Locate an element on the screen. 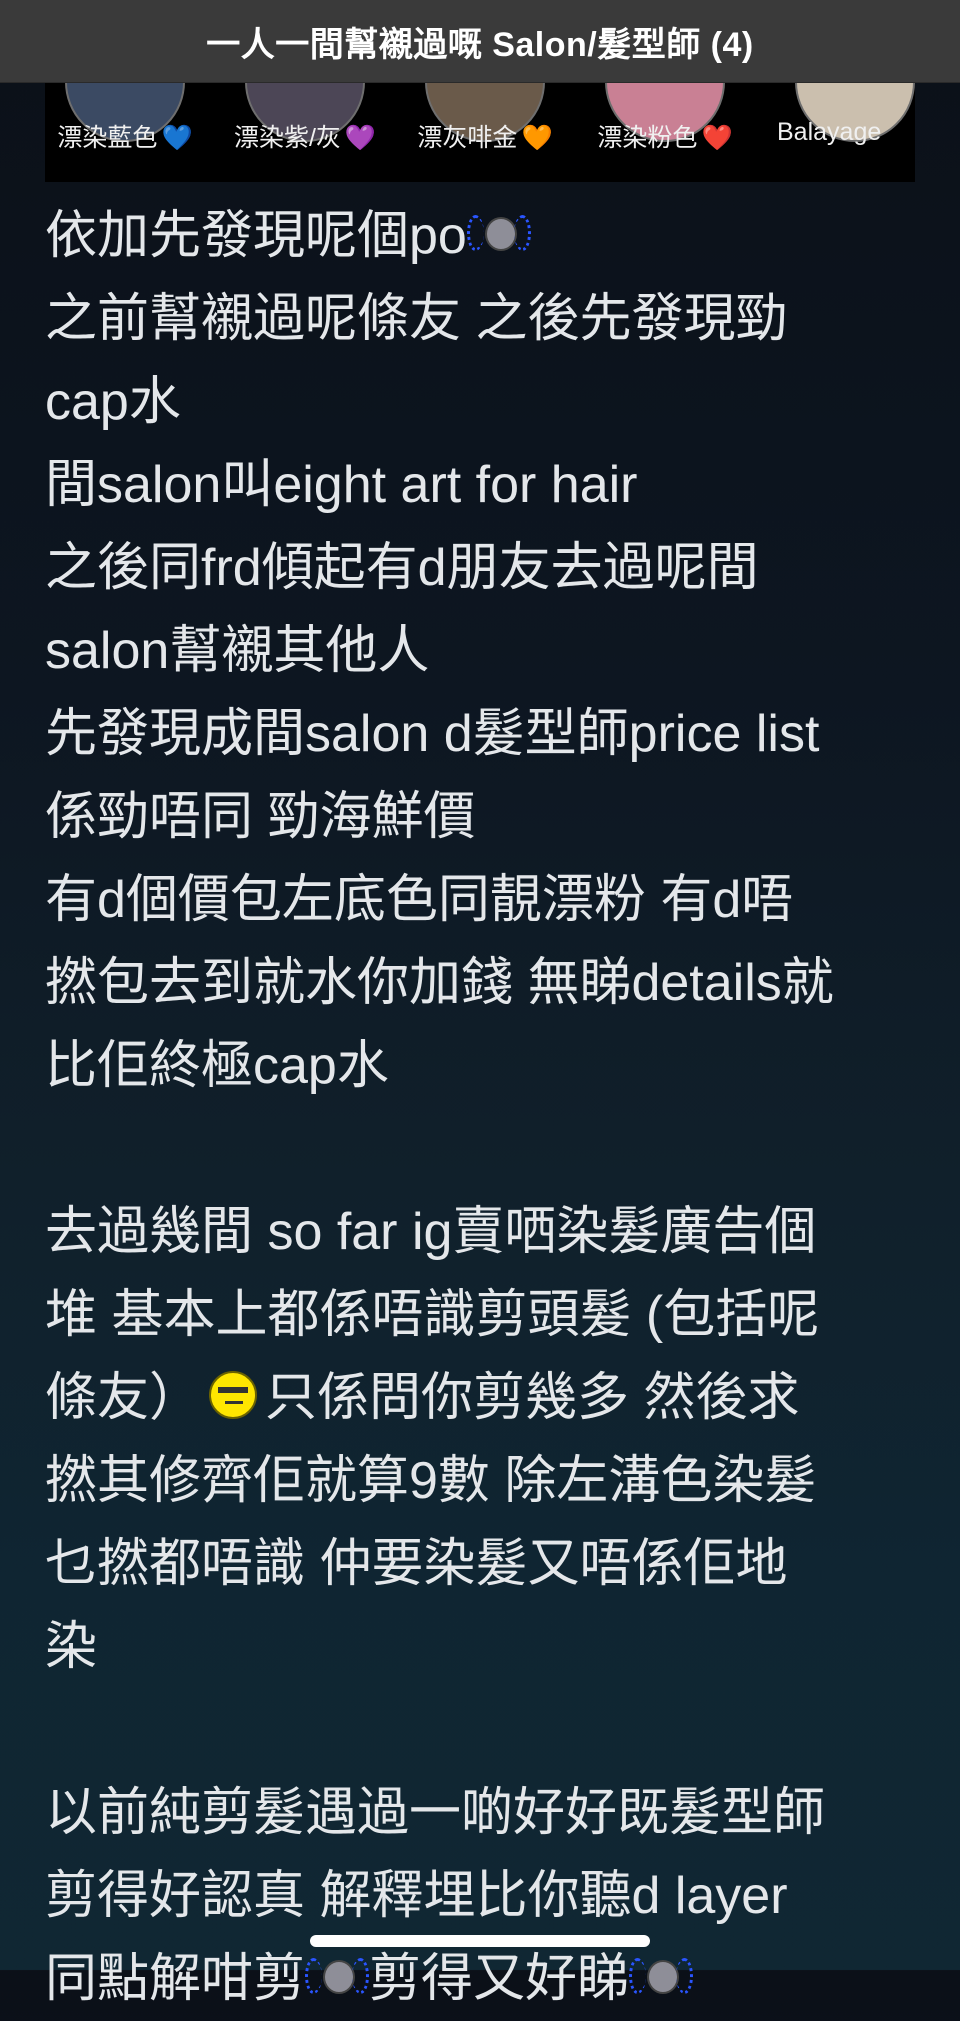 This screenshot has height=2021, width=960. post-line: salon幫襯其他人 is located at coordinates (237, 651).